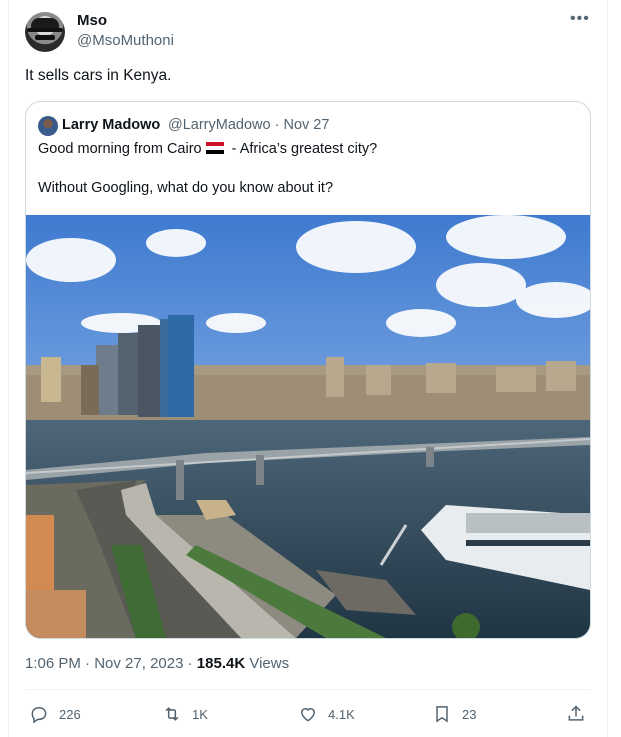 This screenshot has width=621, height=737. I want to click on like-count: 4.1K, so click(341, 714).